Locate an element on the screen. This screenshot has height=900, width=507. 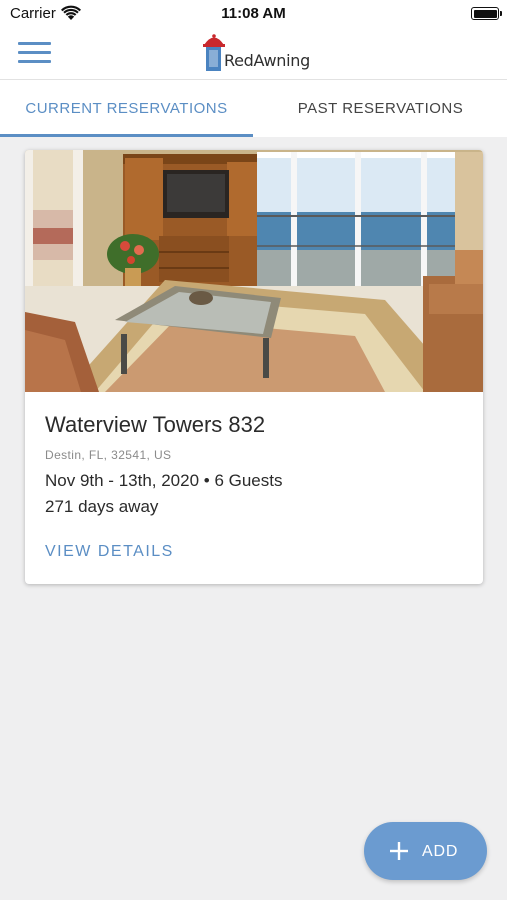
status-bar: Carrier 11:08 AM is located at coordinates (253, 14).